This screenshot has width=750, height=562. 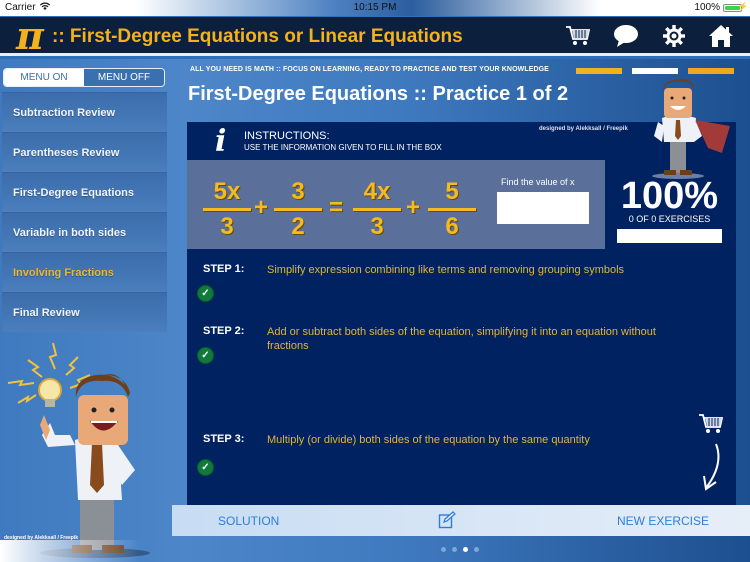 I want to click on menu-on-button: MENU ON, so click(x=44, y=77).